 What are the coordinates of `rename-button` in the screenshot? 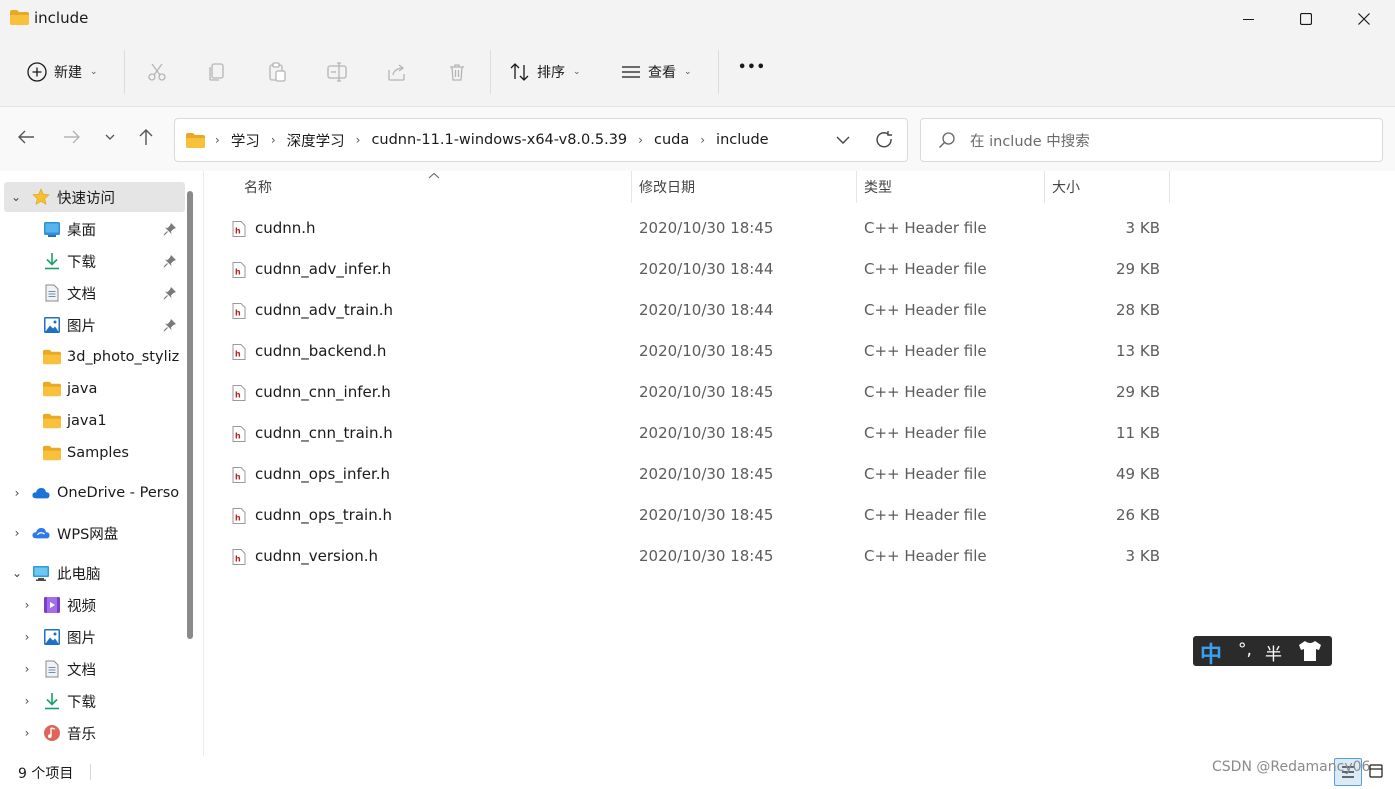 It's located at (337, 72).